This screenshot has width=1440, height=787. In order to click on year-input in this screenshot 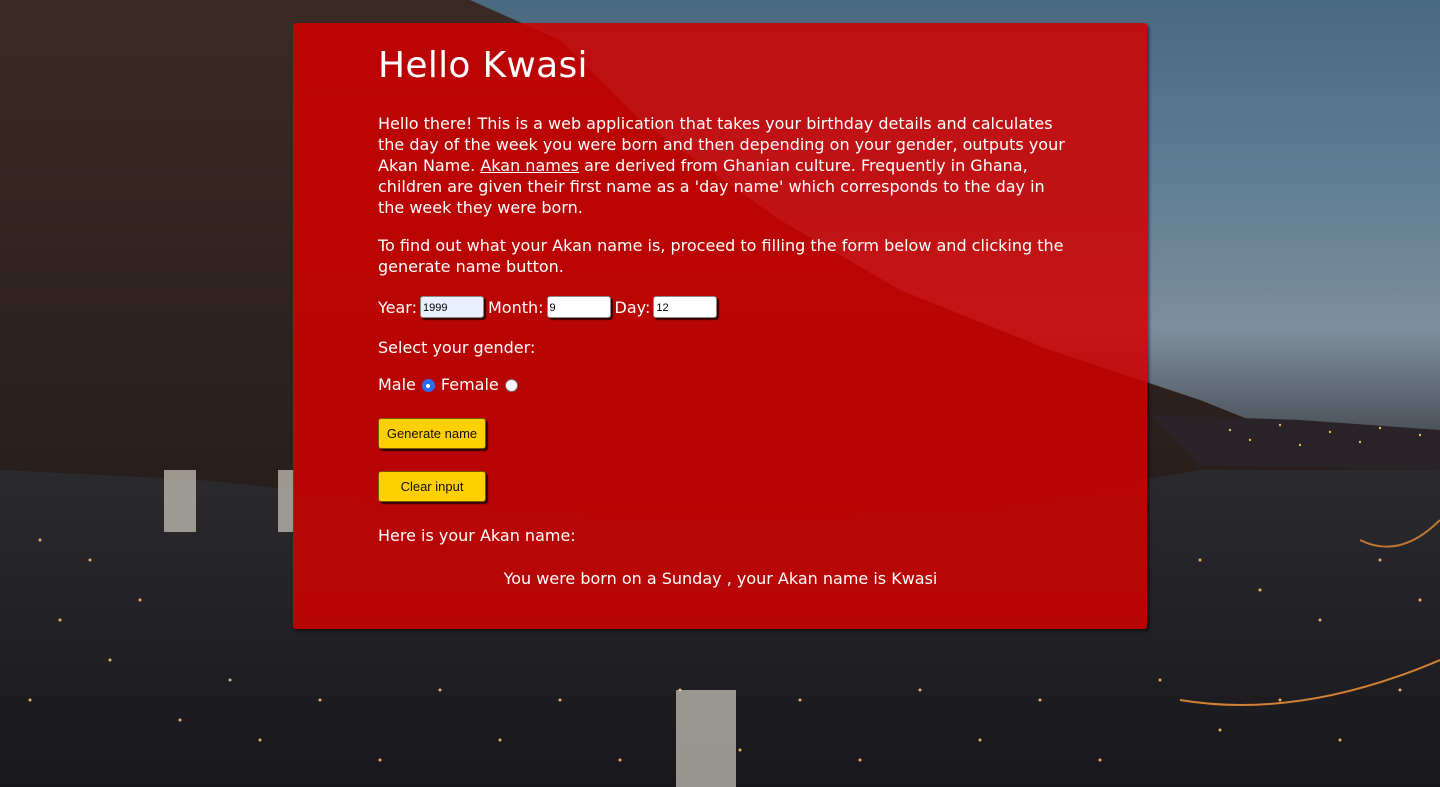, I will do `click(451, 307)`.